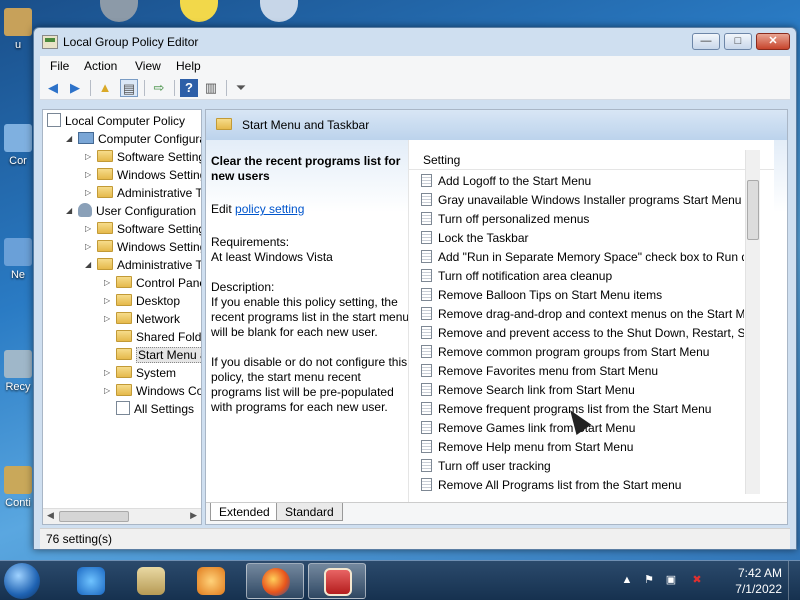 Image resolution: width=800 pixels, height=600 pixels. Describe the element at coordinates (279, 11) in the screenshot. I see `globe-icon` at that location.